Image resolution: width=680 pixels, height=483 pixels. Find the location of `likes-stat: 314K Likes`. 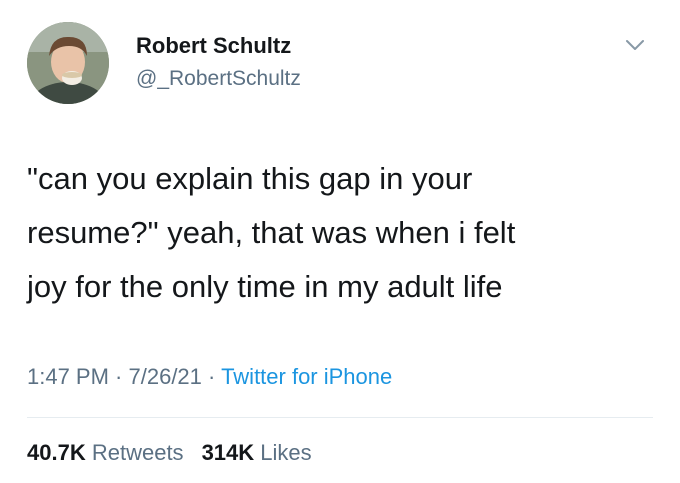

likes-stat: 314K Likes is located at coordinates (257, 452).